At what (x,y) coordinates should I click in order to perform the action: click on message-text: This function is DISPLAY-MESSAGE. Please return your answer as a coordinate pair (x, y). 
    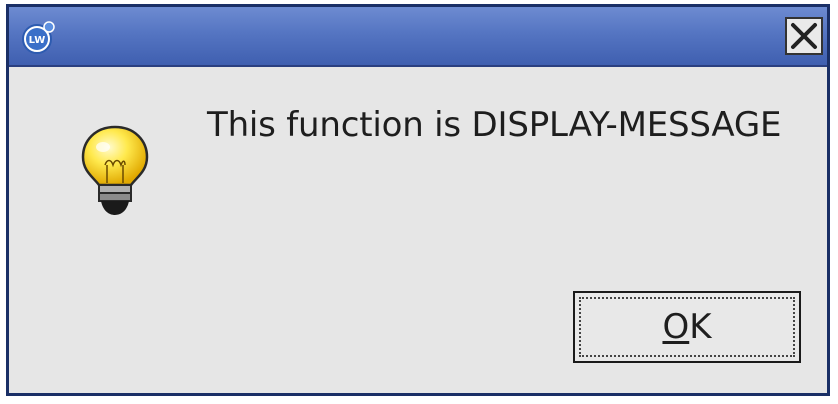
    Looking at the image, I should click on (494, 125).